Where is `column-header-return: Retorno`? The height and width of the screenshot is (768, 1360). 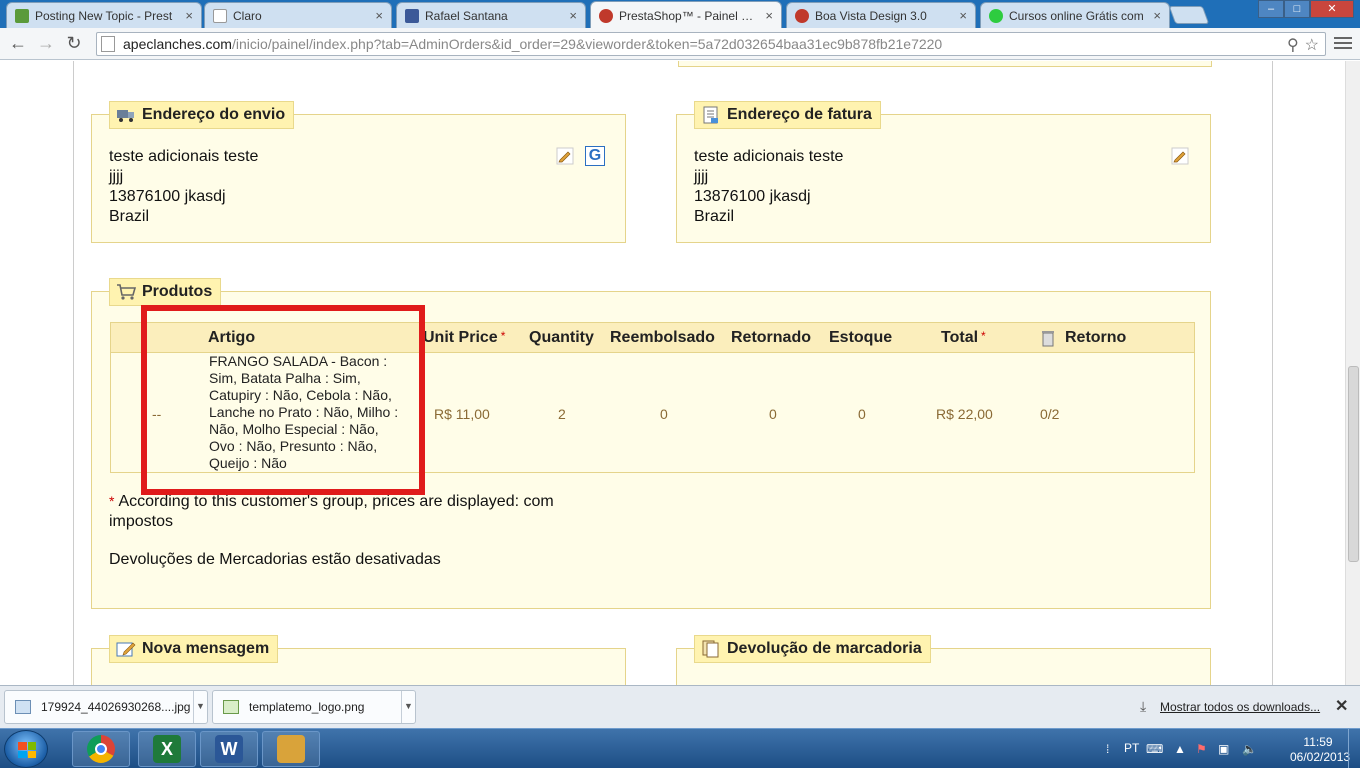 column-header-return: Retorno is located at coordinates (1096, 337).